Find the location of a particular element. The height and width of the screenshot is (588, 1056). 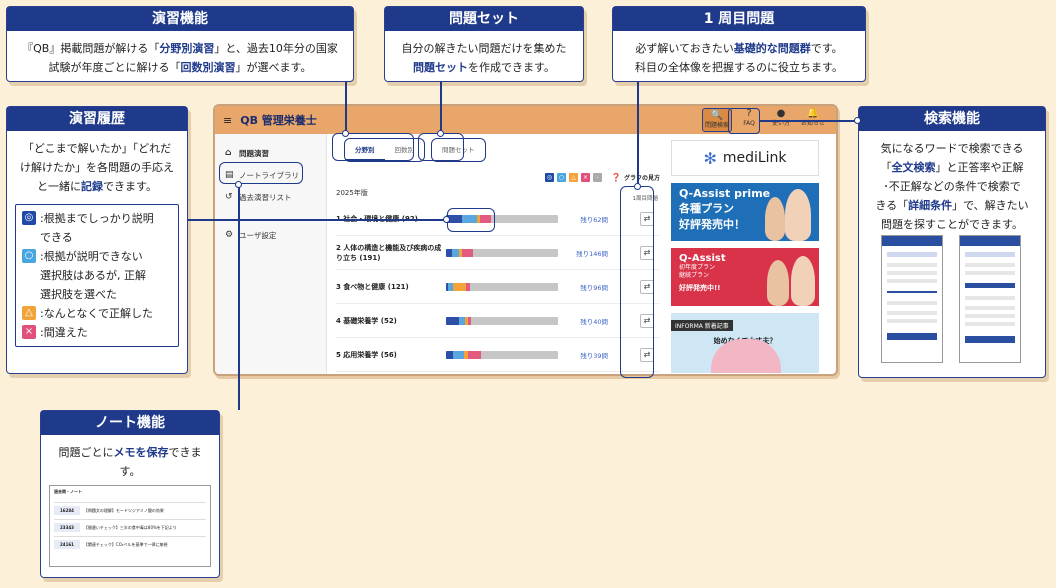

highlight-question-set-tab is located at coordinates (441, 147).